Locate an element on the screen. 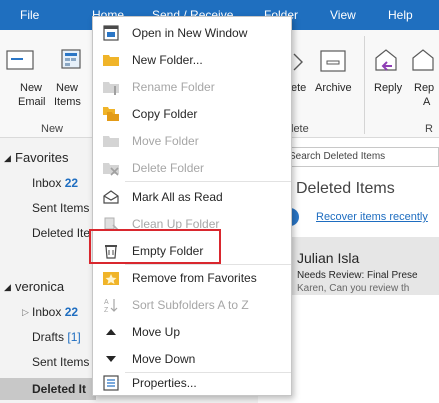 The width and height of the screenshot is (439, 403). remove-favorite-icon is located at coordinates (111, 278).